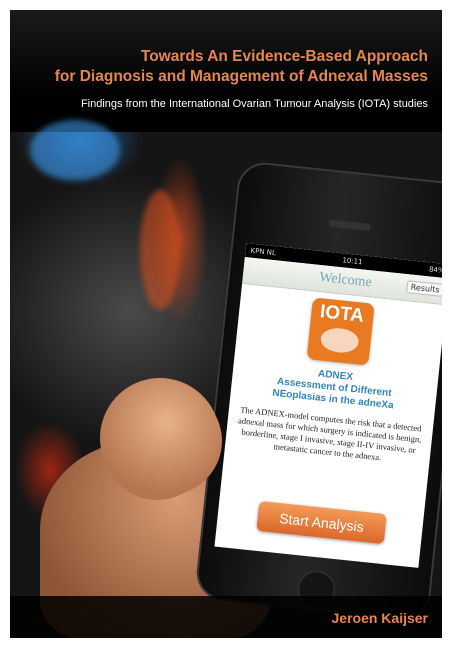 The image size is (454, 648). Describe the element at coordinates (339, 340) in the screenshot. I see `ovary-icon` at that location.